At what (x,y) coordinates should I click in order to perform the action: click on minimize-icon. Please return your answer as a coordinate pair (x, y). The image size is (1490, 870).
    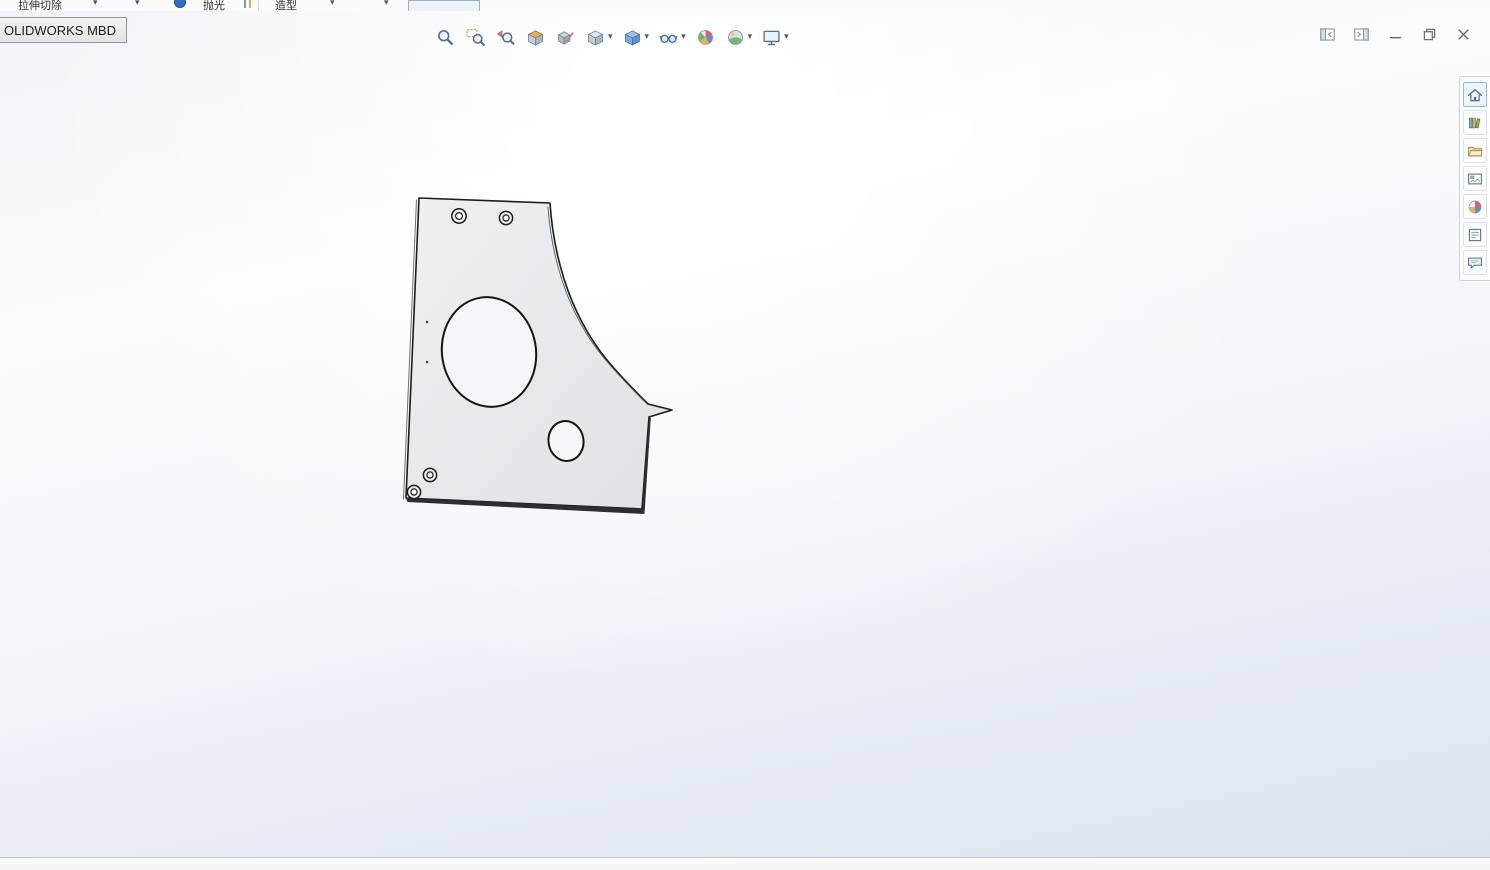
    Looking at the image, I should click on (1395, 34).